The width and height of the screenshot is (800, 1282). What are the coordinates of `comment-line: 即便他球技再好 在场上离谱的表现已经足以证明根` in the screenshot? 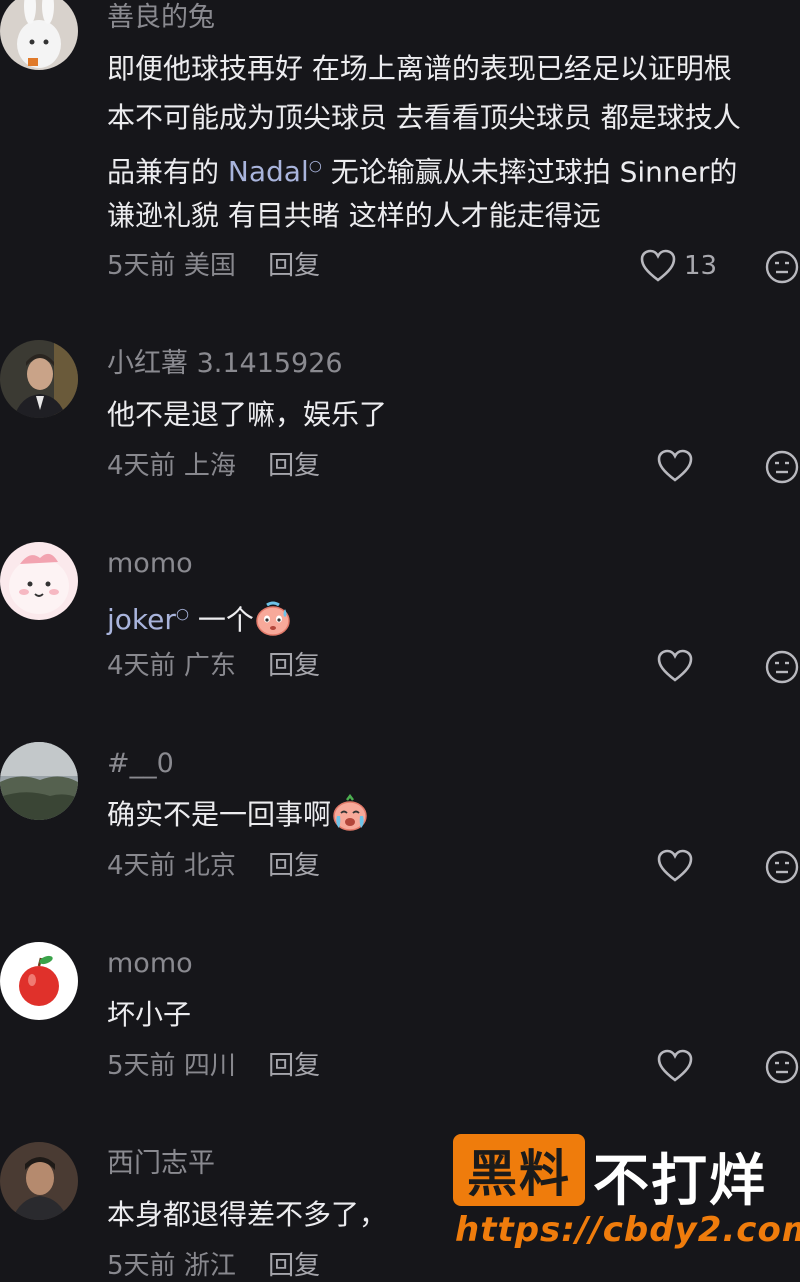 It's located at (419, 68).